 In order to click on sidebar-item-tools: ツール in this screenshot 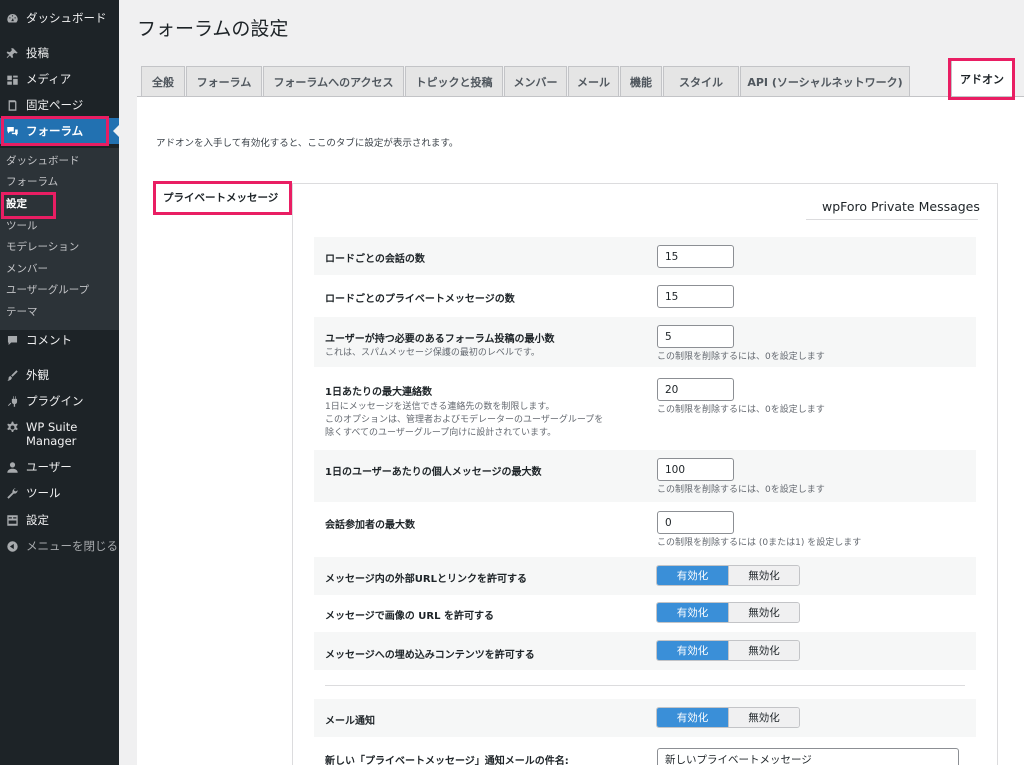, I will do `click(59, 493)`.